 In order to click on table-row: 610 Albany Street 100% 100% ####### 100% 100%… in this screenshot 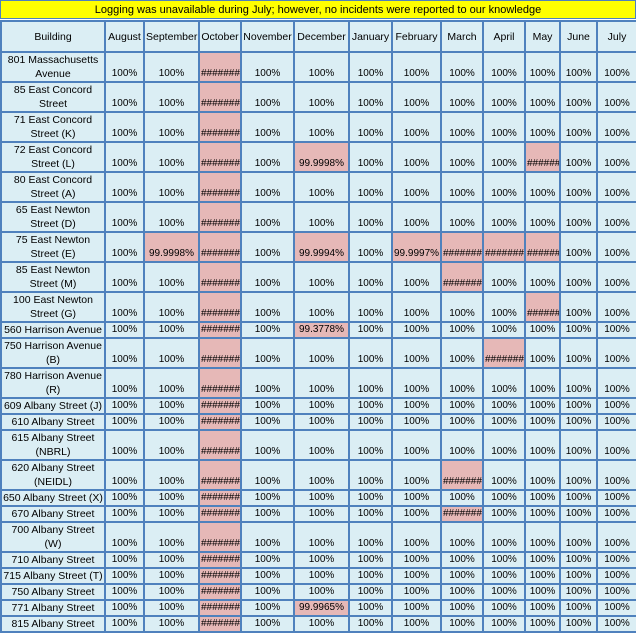, I will do `click(319, 422)`.